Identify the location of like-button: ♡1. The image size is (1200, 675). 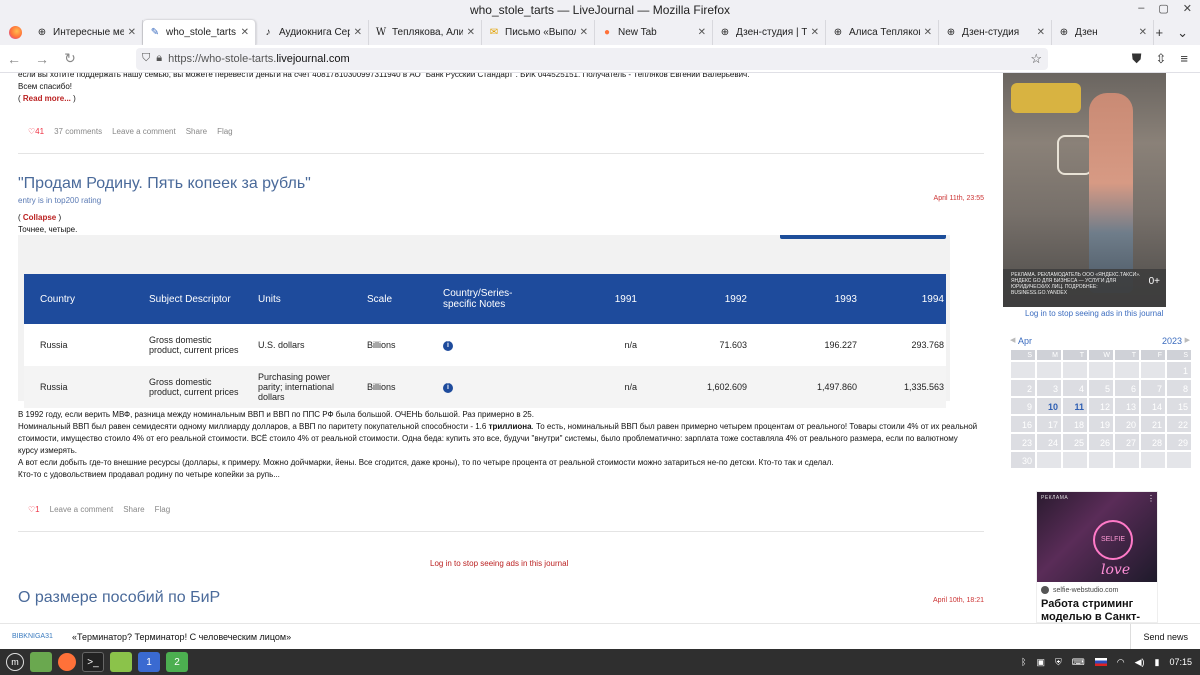
(34, 509).